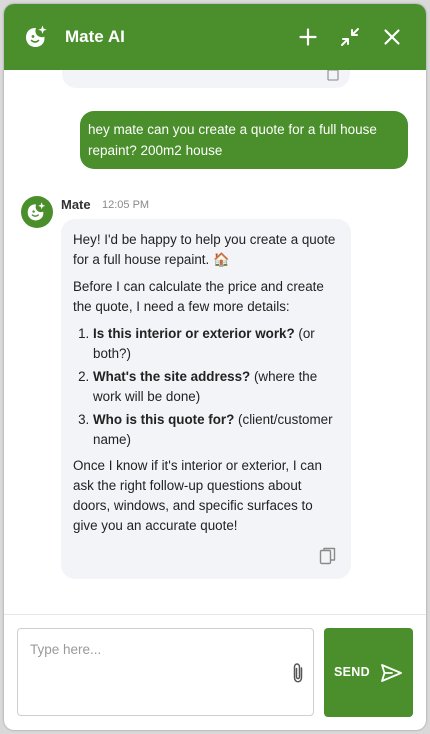 The height and width of the screenshot is (734, 430). What do you see at coordinates (95, 36) in the screenshot?
I see `app-title: Mate AI` at bounding box center [95, 36].